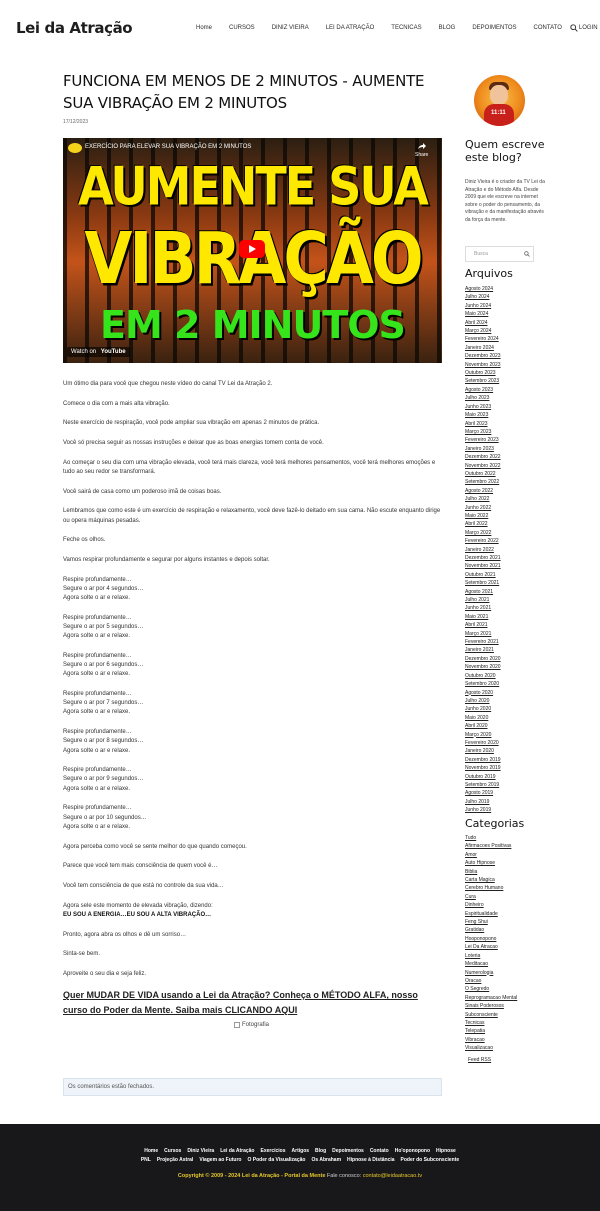 The image size is (600, 1211). Describe the element at coordinates (510, 650) in the screenshot. I see `archive-link: Janeiro 2021` at that location.